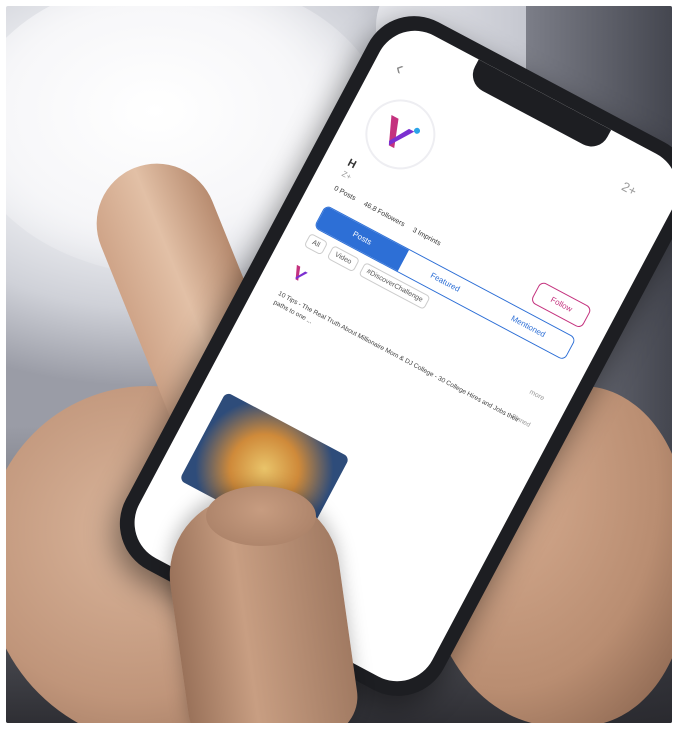  What do you see at coordinates (352, 164) in the screenshot?
I see `profile-name: H` at bounding box center [352, 164].